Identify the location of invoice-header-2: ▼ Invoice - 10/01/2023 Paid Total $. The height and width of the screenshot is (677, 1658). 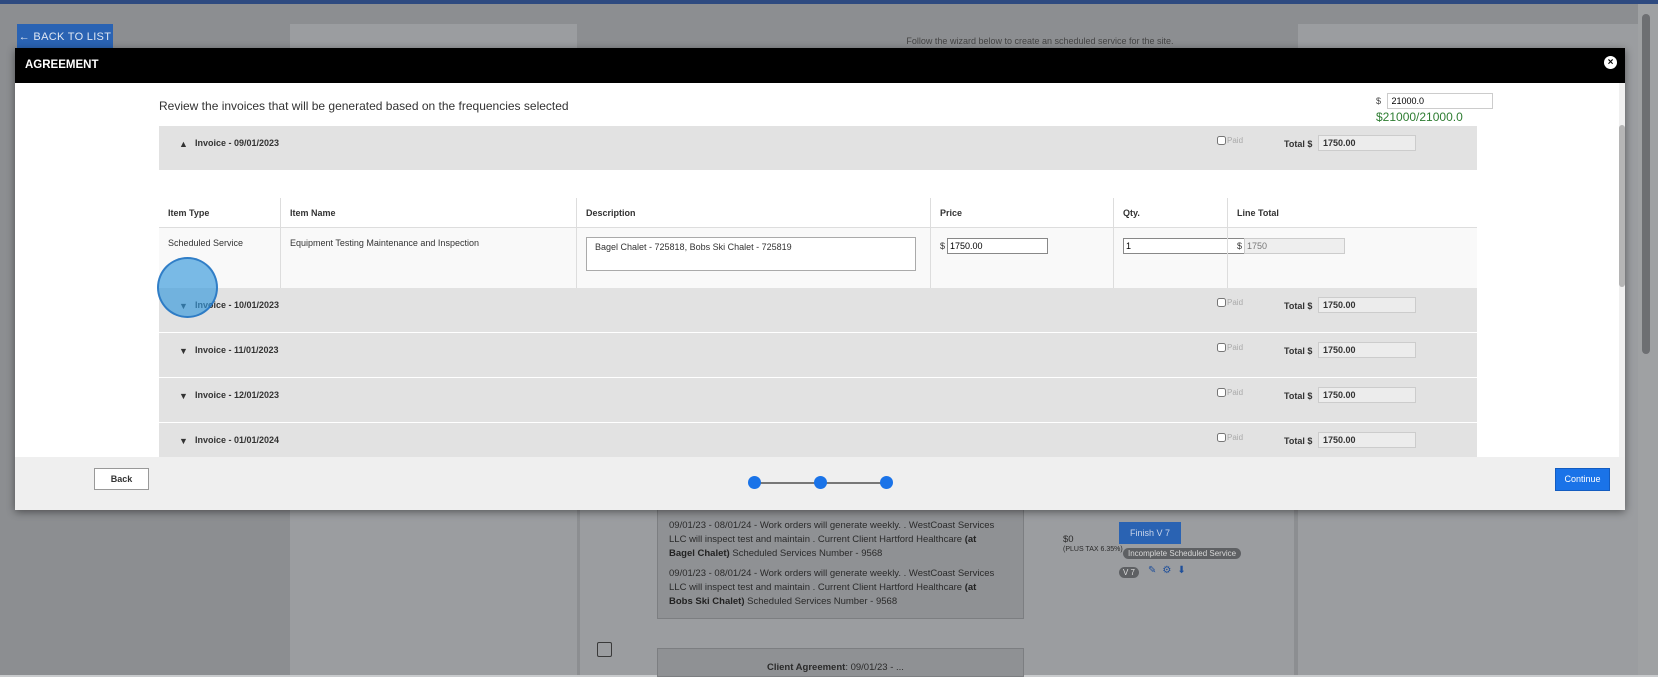
(818, 310).